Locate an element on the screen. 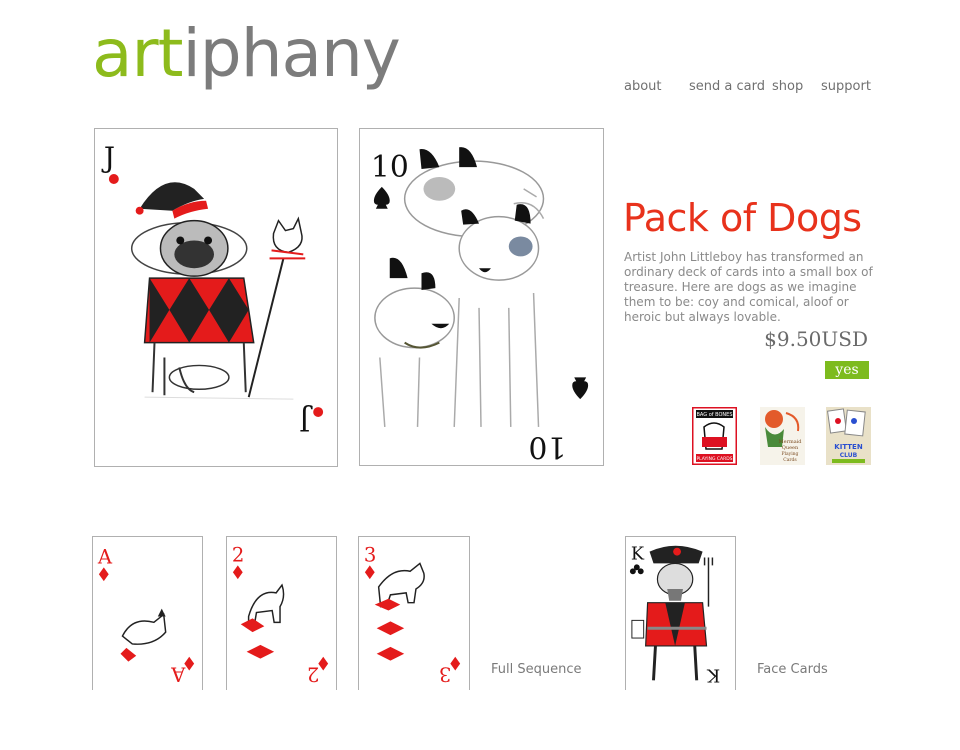  card-rank-inverted: K is located at coordinates (713, 674).